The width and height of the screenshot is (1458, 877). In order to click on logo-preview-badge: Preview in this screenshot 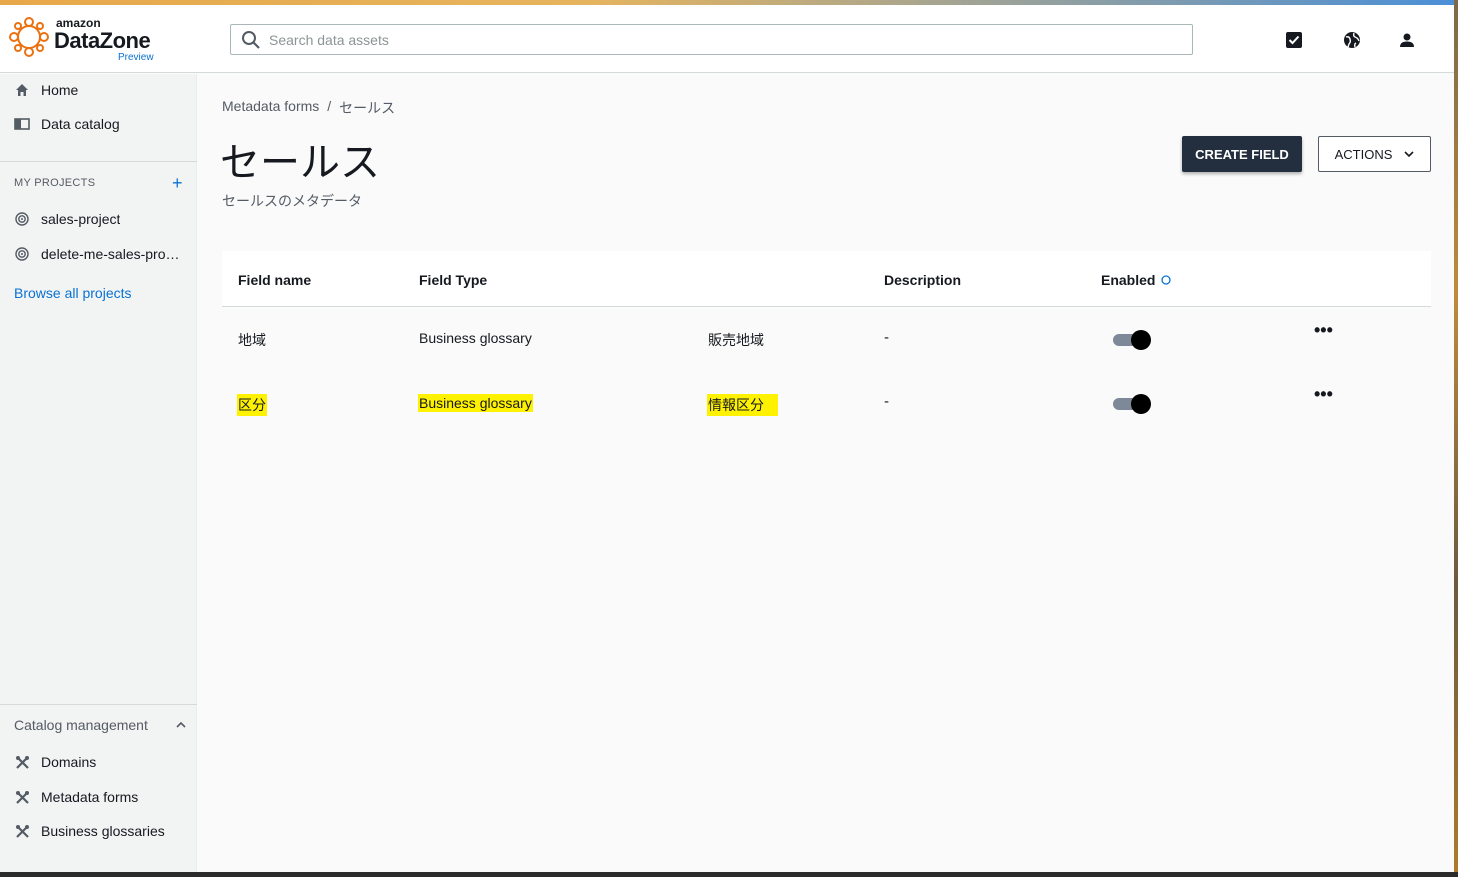, I will do `click(136, 57)`.